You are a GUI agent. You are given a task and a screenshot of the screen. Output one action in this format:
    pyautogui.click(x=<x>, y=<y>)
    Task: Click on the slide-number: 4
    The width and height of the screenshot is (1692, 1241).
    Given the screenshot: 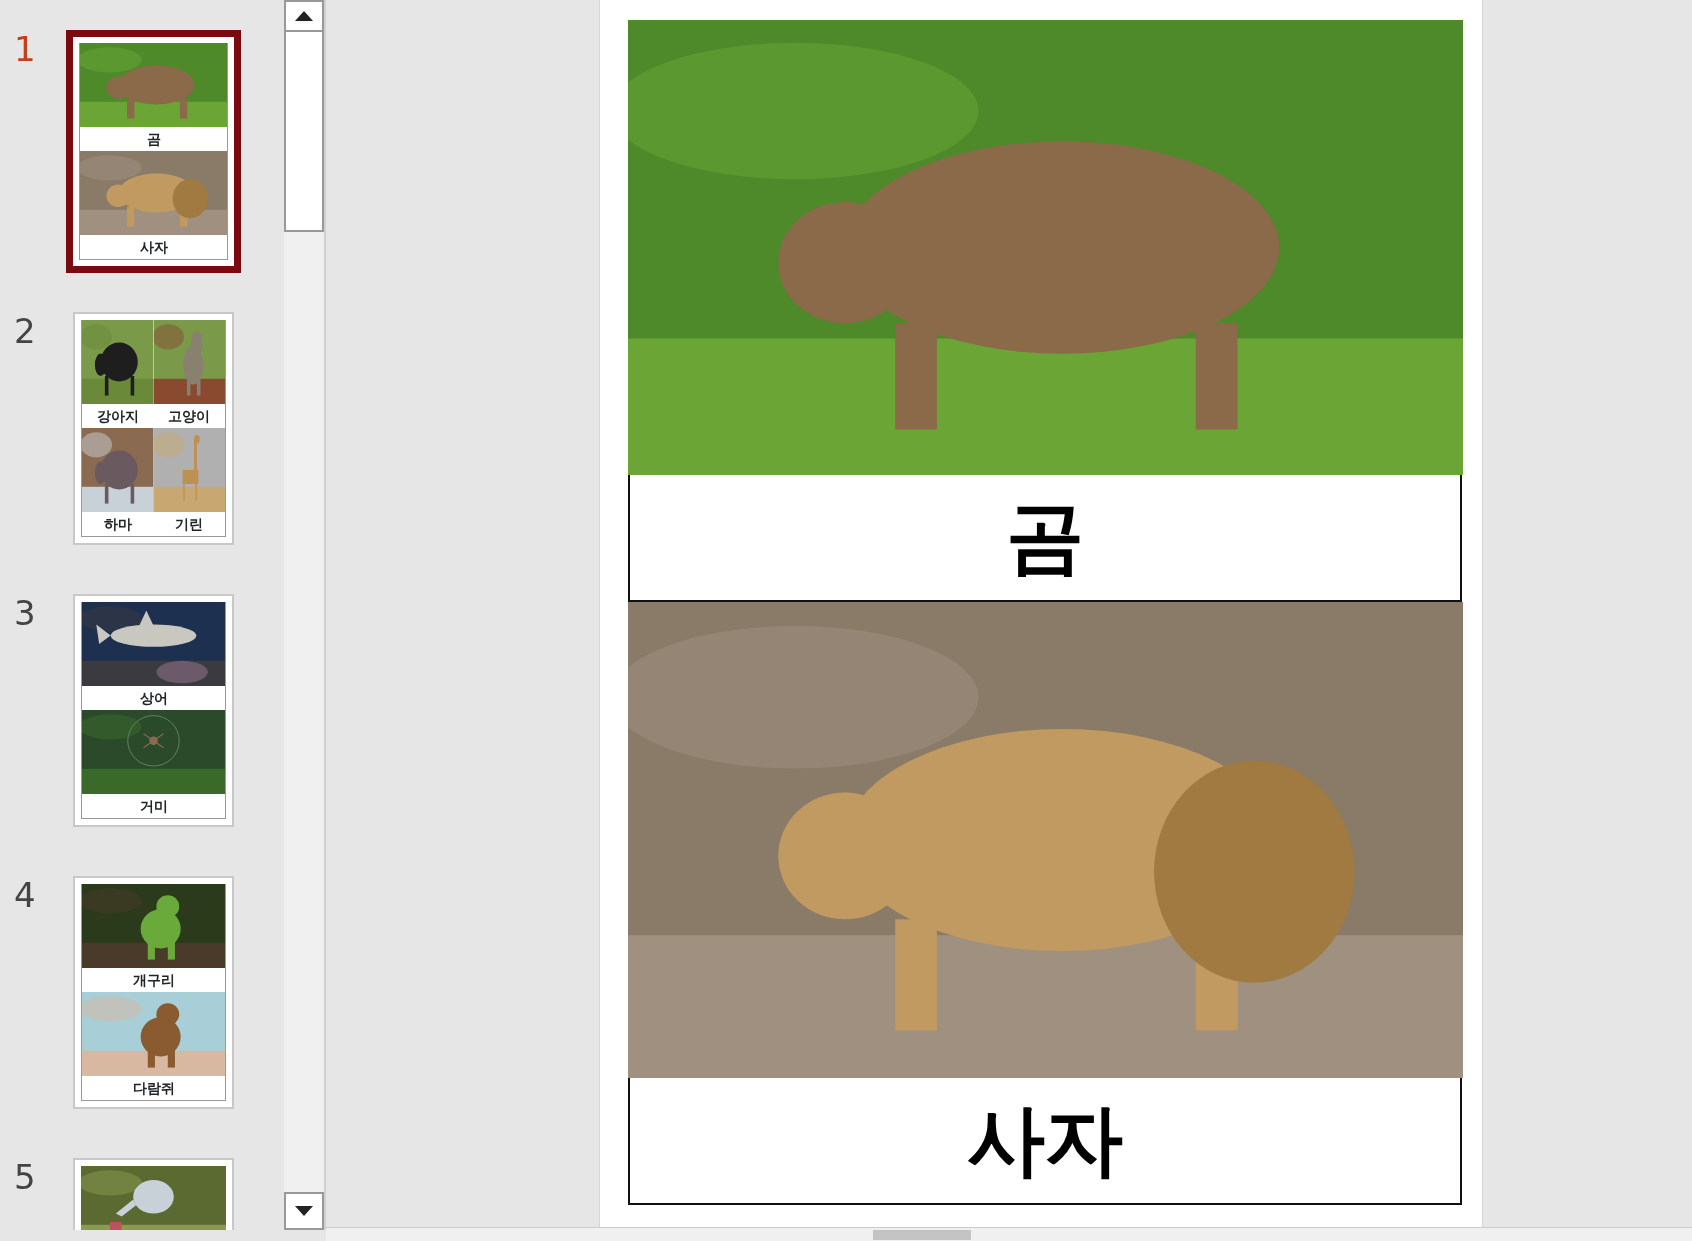 What is the action you would take?
    pyautogui.click(x=25, y=894)
    